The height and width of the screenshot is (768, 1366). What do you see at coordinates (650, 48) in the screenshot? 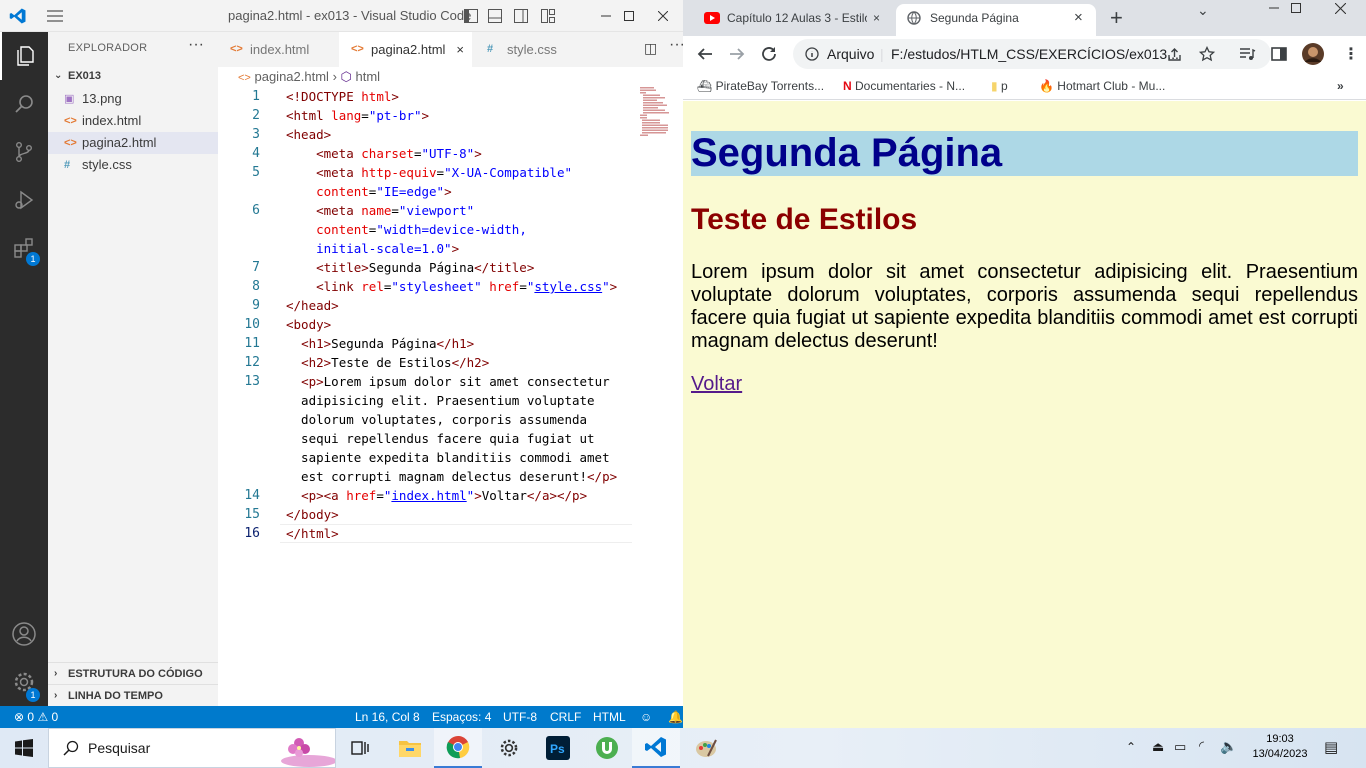
I see `split-editor-icon: ◫` at bounding box center [650, 48].